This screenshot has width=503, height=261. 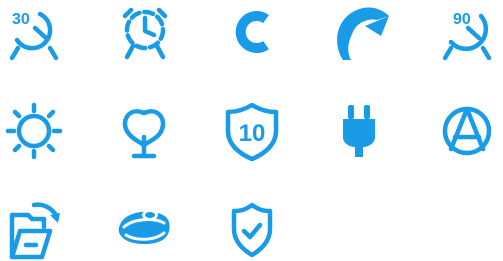 I want to click on shield-10-icon: 10, so click(x=252, y=131).